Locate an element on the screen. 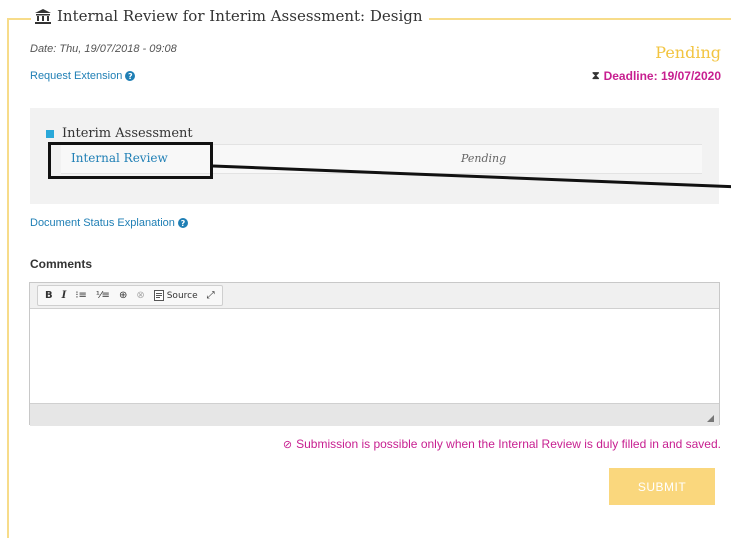  toolbar-group: B I ⁝≡ ⅟≡ ⊕ ⊗ Source ⤢ is located at coordinates (130, 295).